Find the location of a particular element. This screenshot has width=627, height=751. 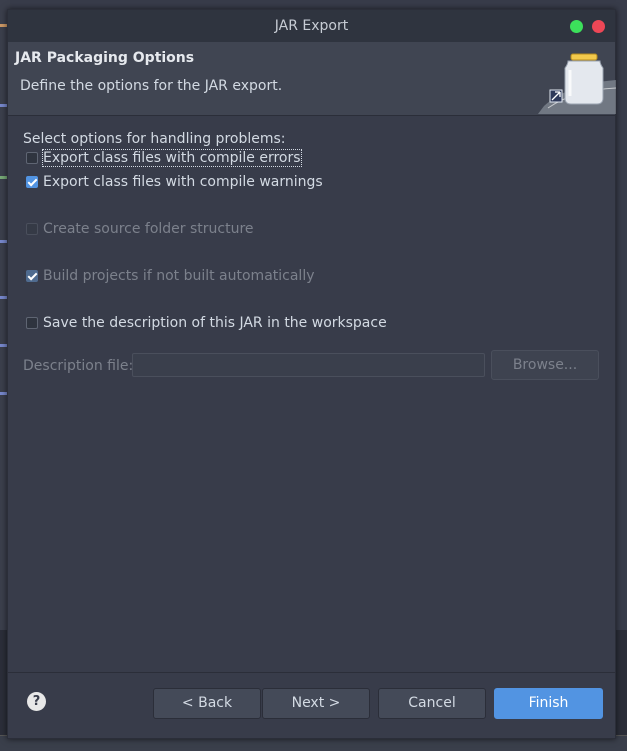

jar-icon is located at coordinates (577, 83).